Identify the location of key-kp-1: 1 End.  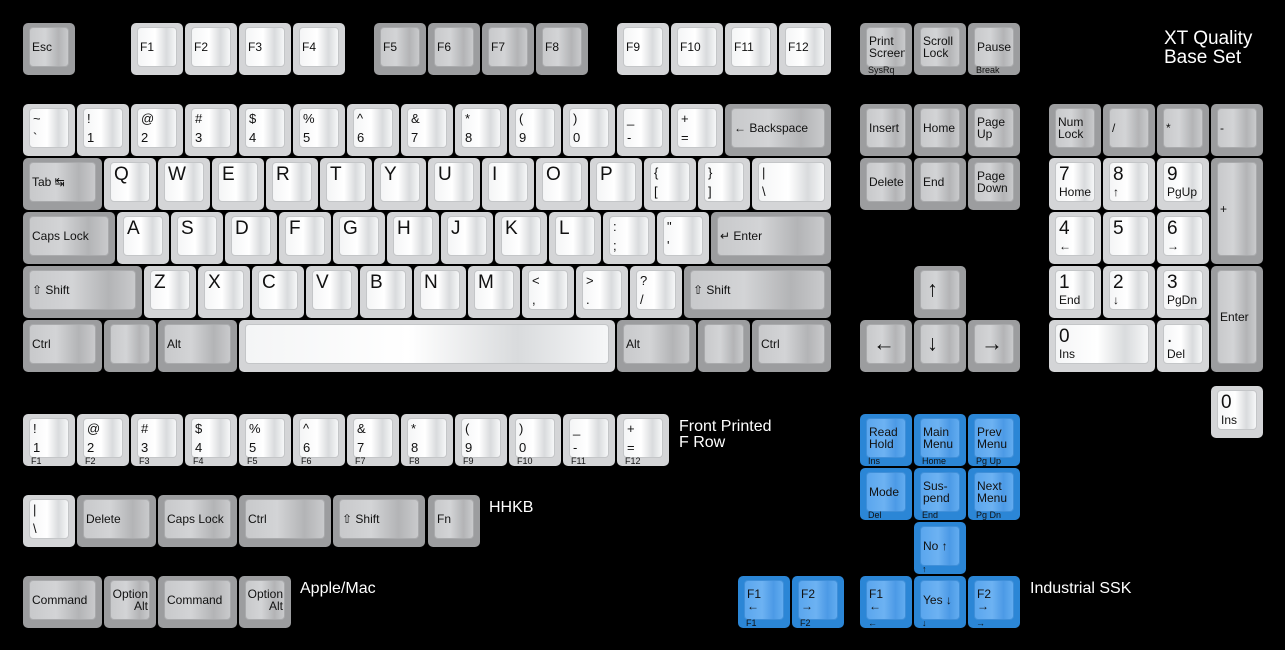
(1075, 292).